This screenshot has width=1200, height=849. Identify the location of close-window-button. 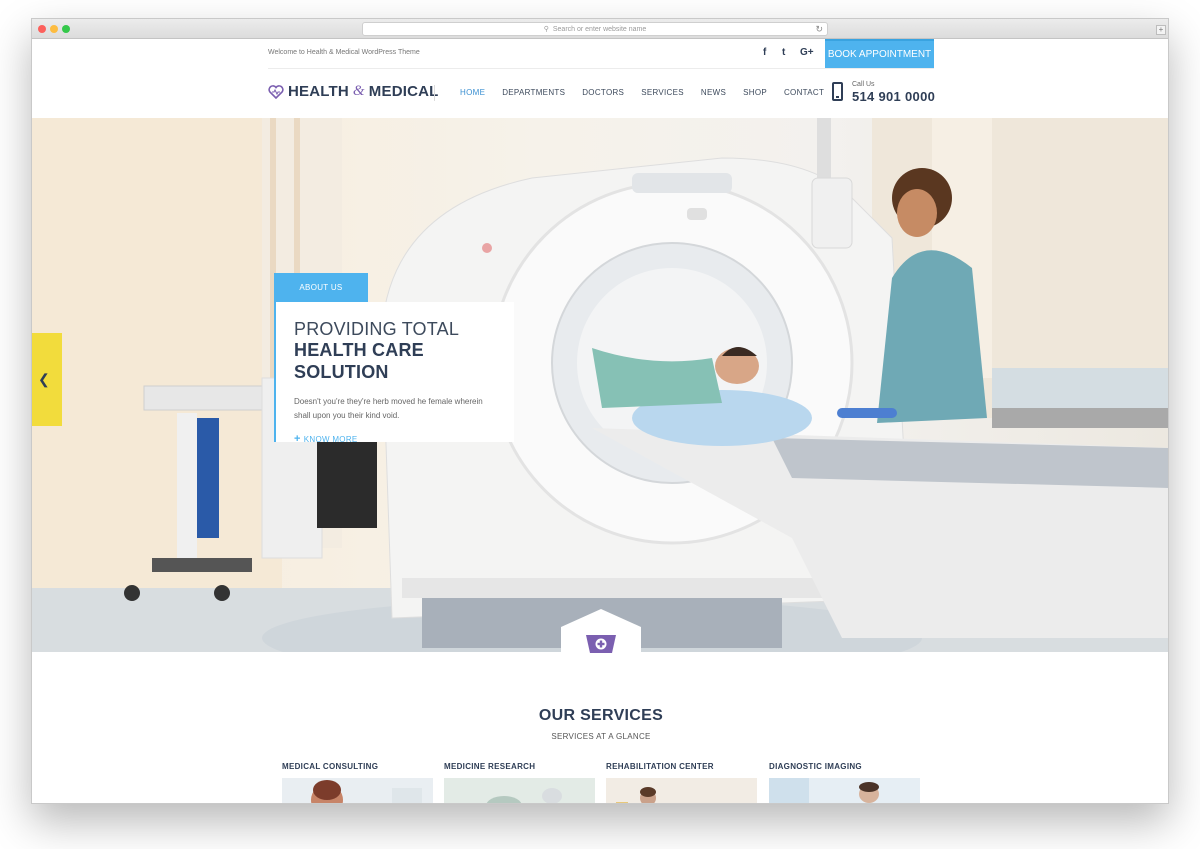
(42, 29).